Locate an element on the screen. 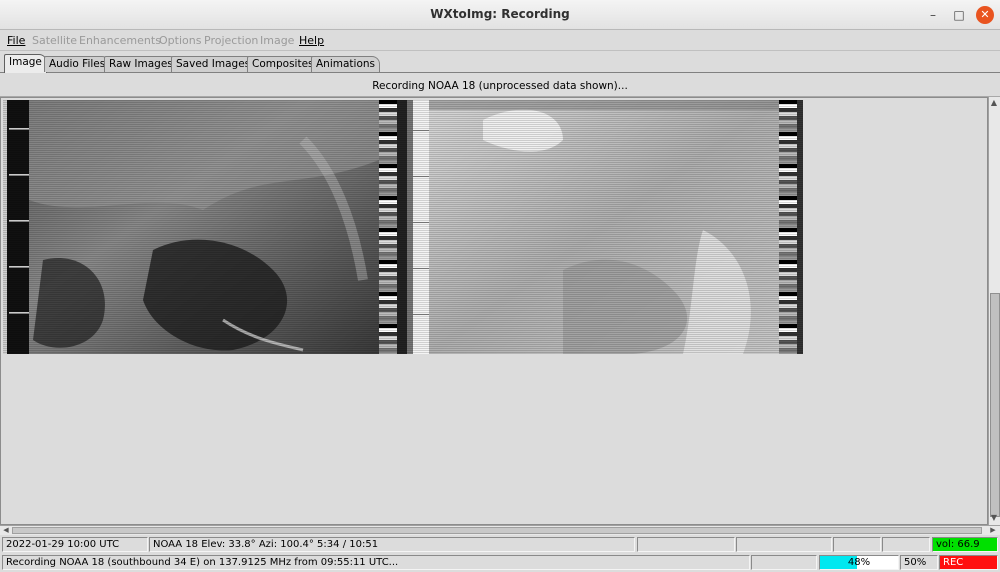 The image size is (1000, 572). tab-image: Image is located at coordinates (25, 63).